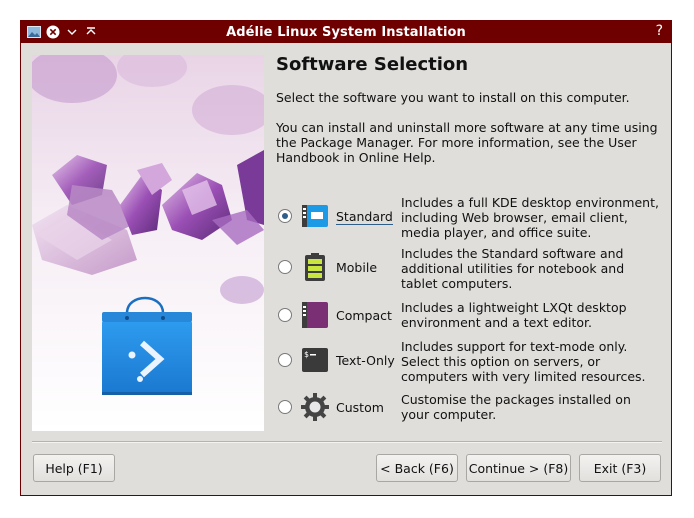 The image size is (694, 518). Describe the element at coordinates (417, 468) in the screenshot. I see `back-button: < Back (F6)` at that location.